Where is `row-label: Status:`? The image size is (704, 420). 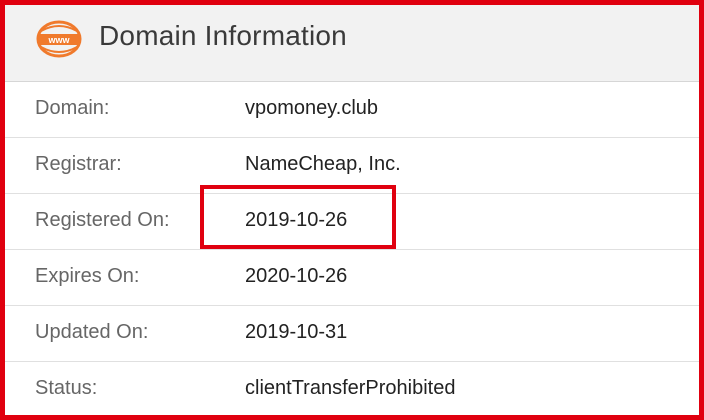
row-label: Status: is located at coordinates (66, 388).